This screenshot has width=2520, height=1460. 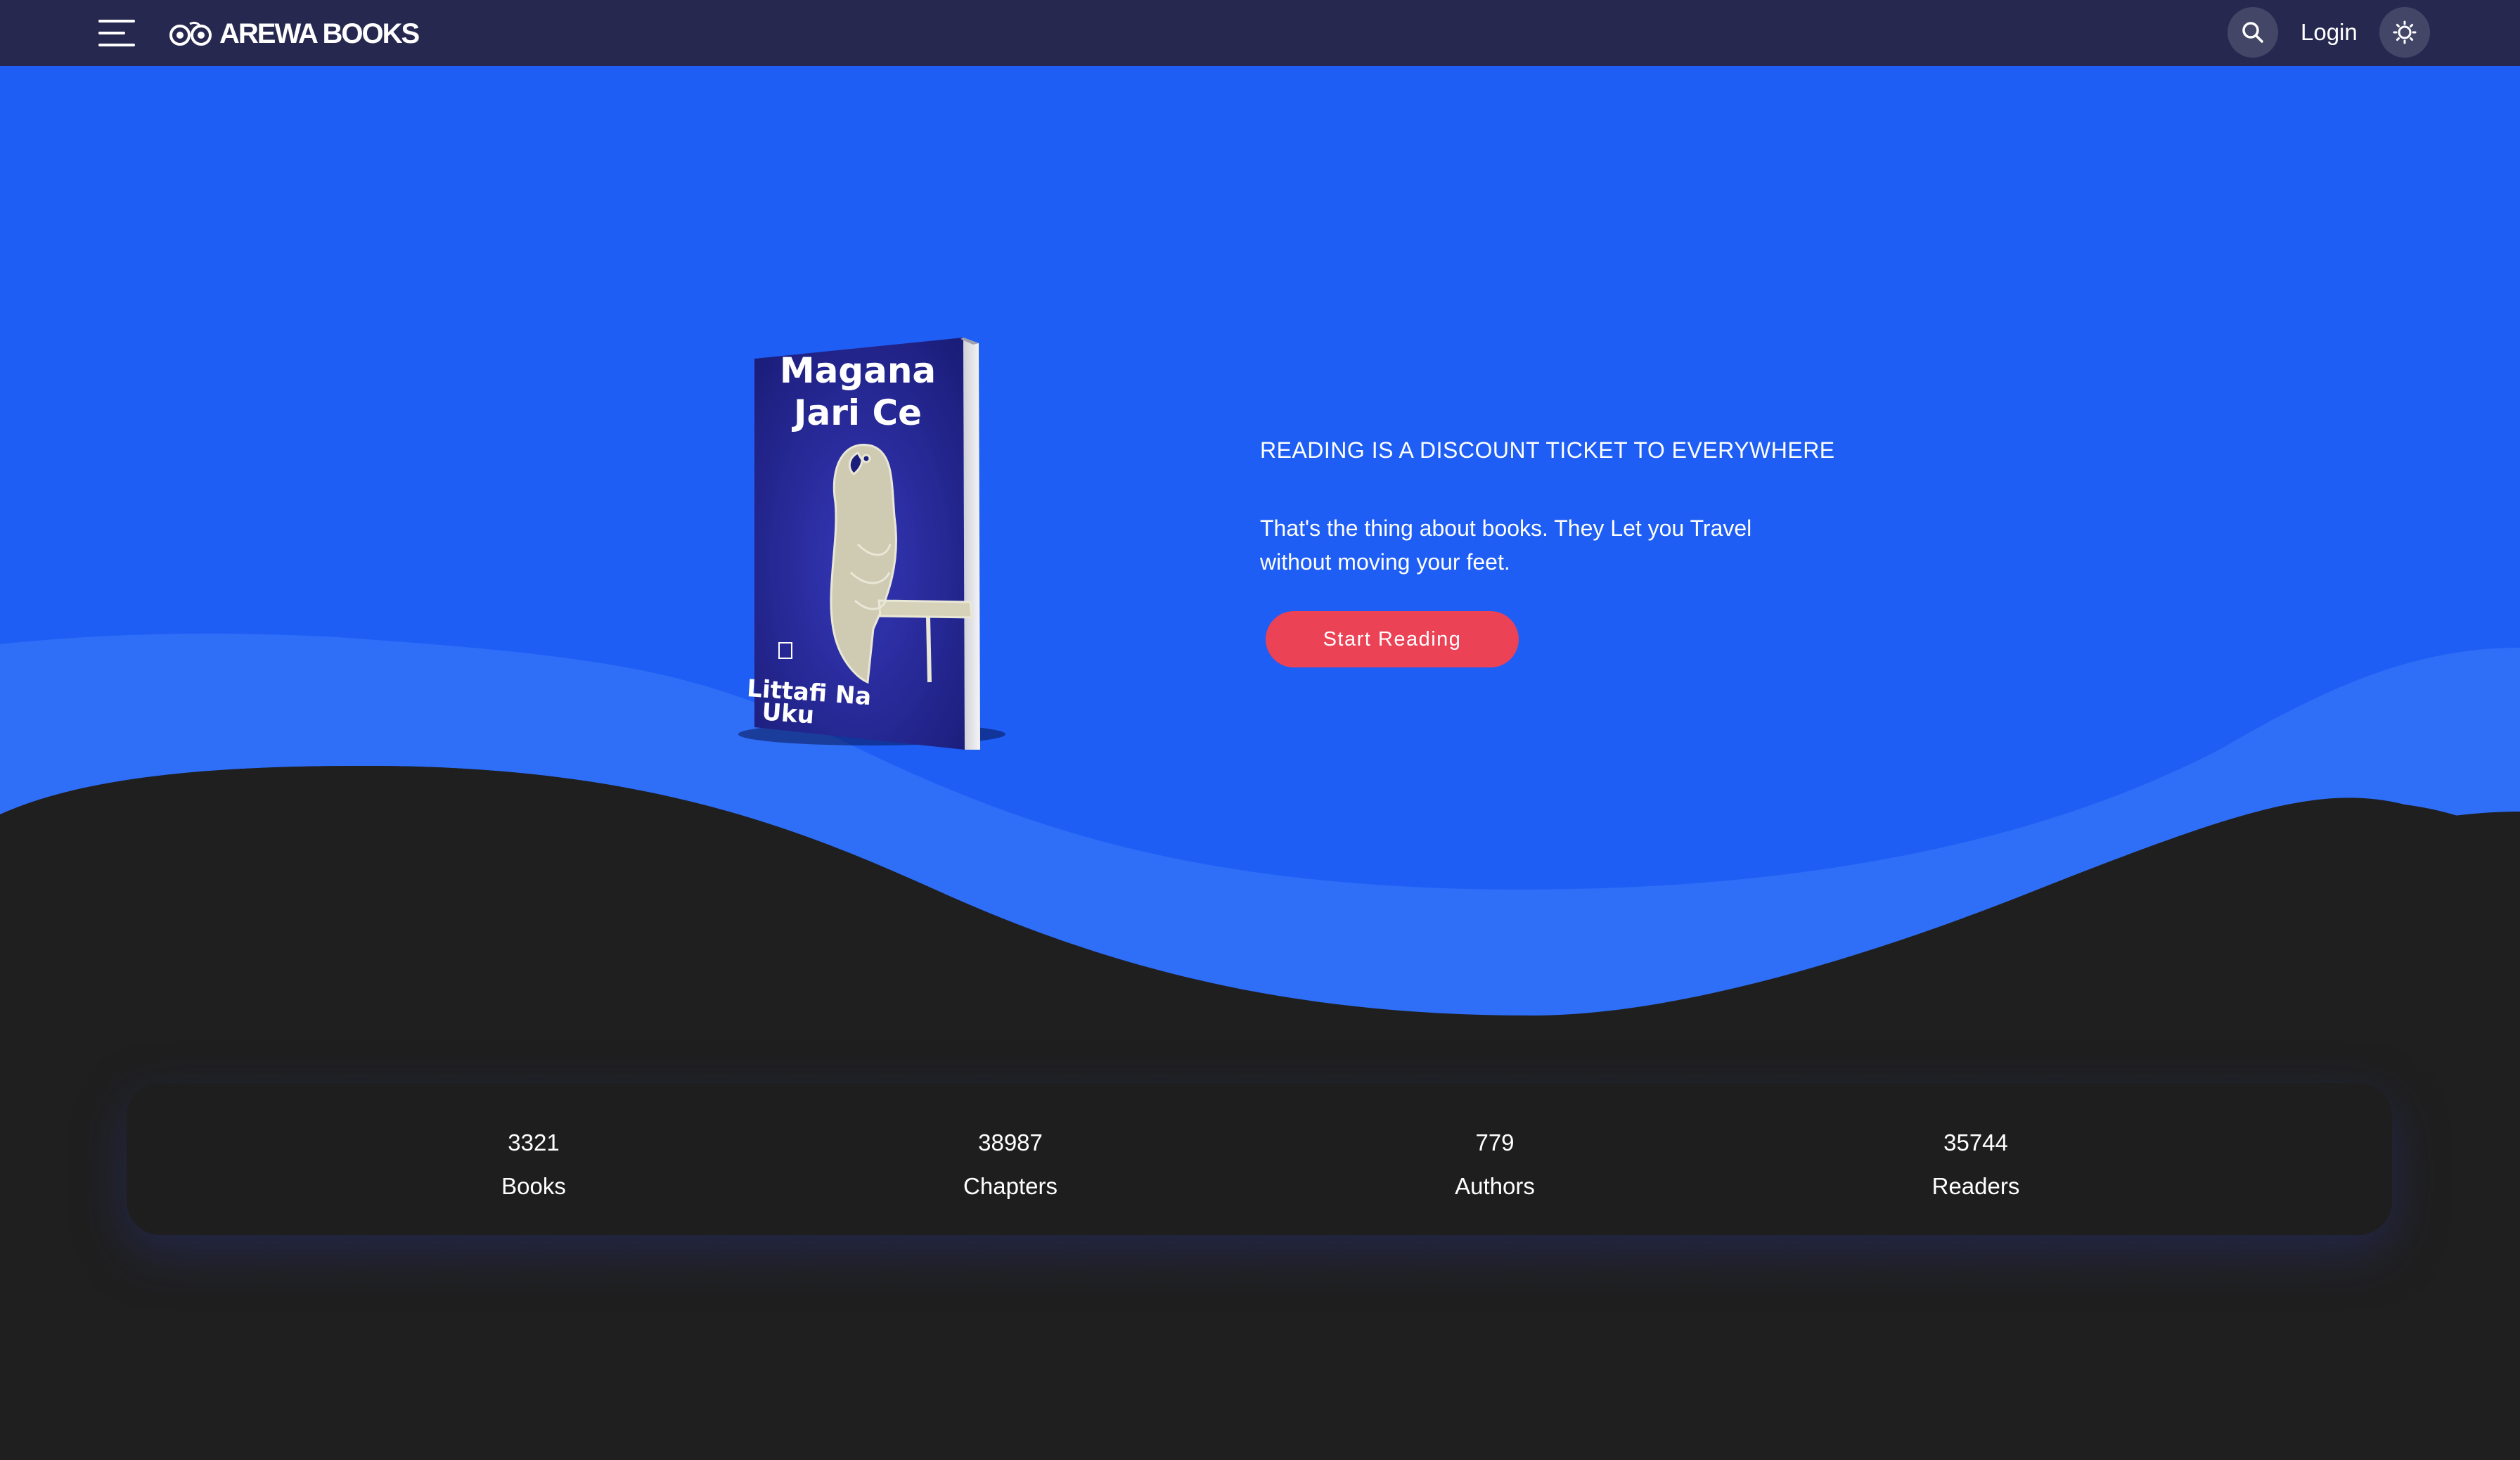 What do you see at coordinates (1495, 1142) in the screenshot?
I see `stat-value: 779` at bounding box center [1495, 1142].